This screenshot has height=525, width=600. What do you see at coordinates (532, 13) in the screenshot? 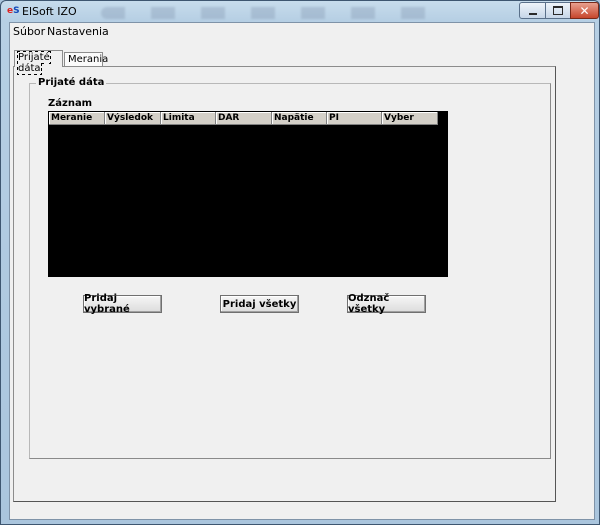
I see `minimize-icon` at bounding box center [532, 13].